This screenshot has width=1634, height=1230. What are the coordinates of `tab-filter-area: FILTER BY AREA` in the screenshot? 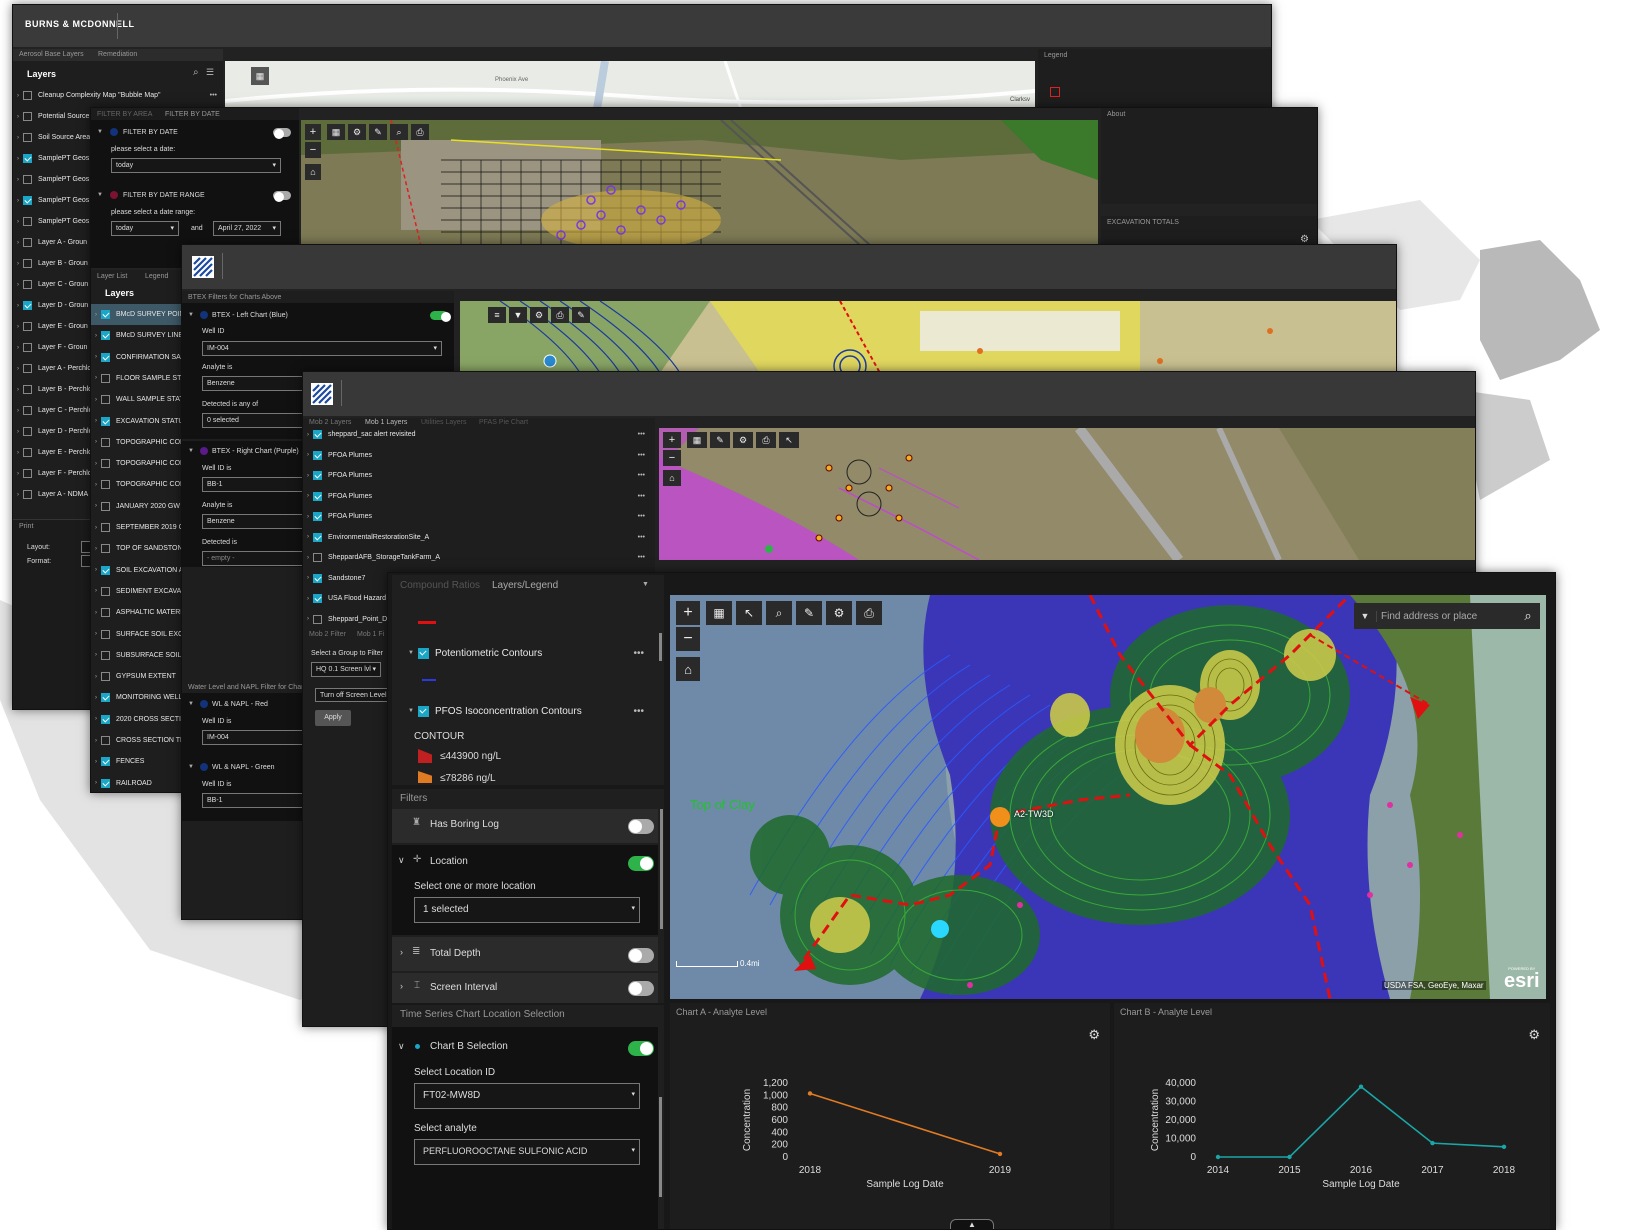 It's located at (124, 114).